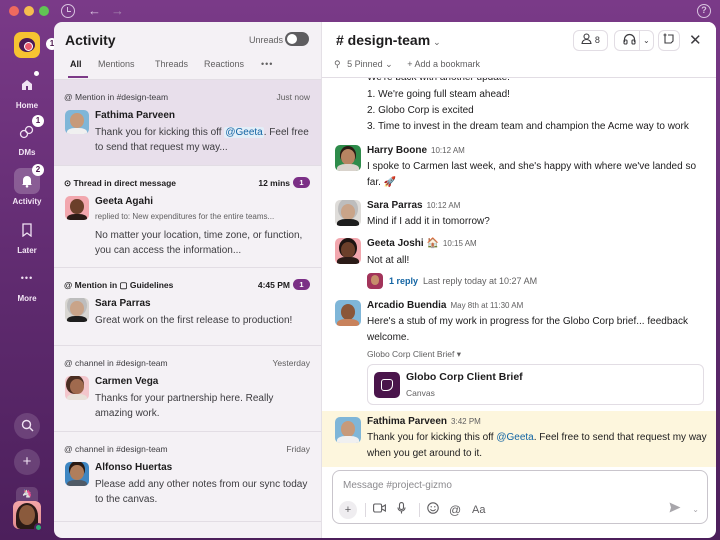 This screenshot has height=540, width=720. Describe the element at coordinates (273, 285) in the screenshot. I see `activity-time: 4:45 PM` at that location.